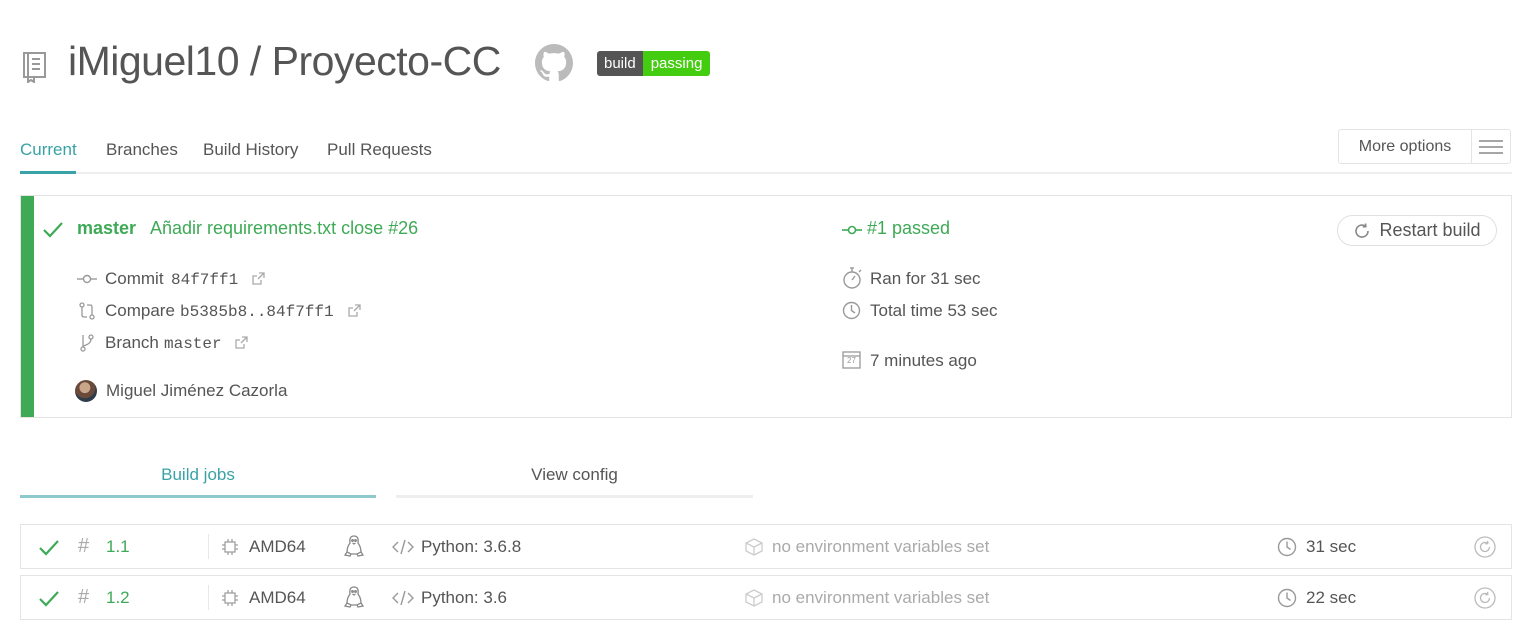  What do you see at coordinates (250, 150) in the screenshot?
I see `tab-build-history: Build History` at bounding box center [250, 150].